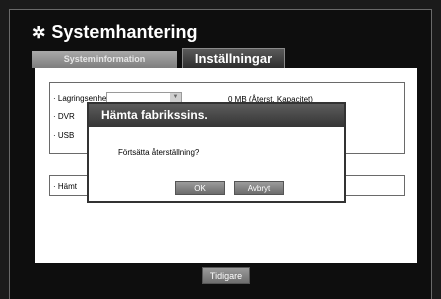 Image resolution: width=441 pixels, height=299 pixels. Describe the element at coordinates (64, 116) in the screenshot. I see `dvr-label: · DVR` at that location.